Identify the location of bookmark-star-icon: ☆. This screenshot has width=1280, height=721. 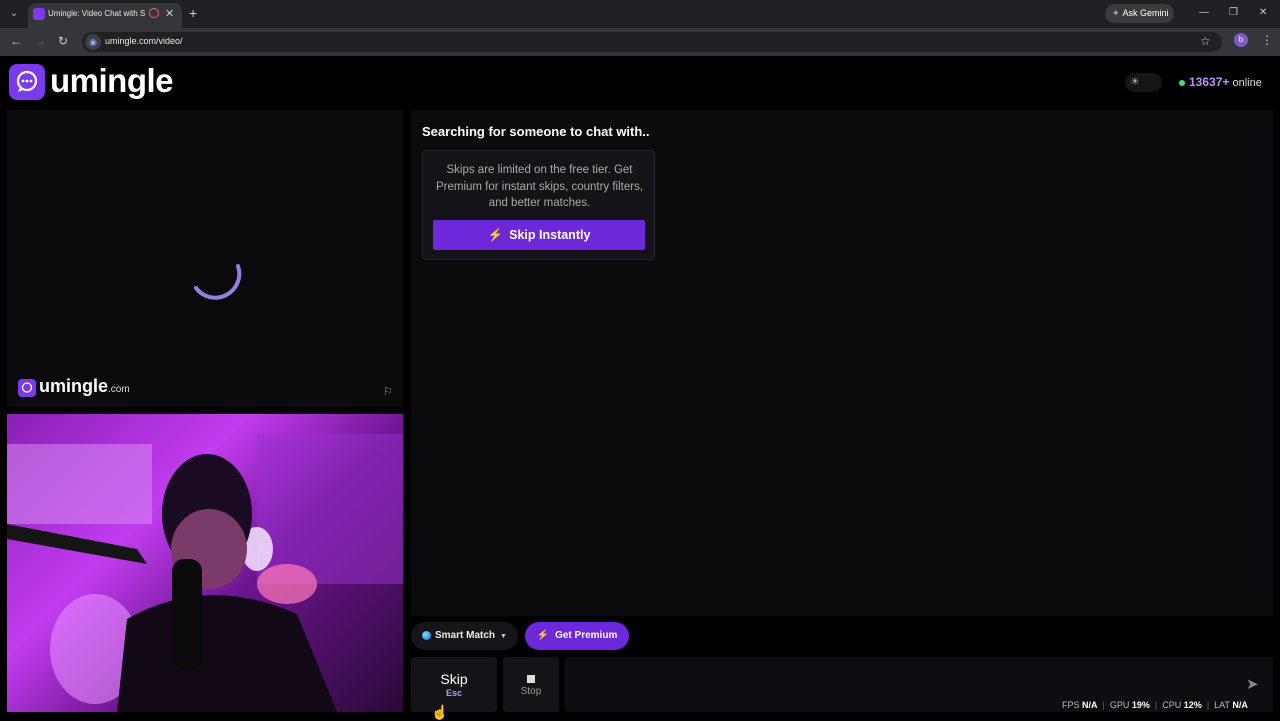
(1205, 41).